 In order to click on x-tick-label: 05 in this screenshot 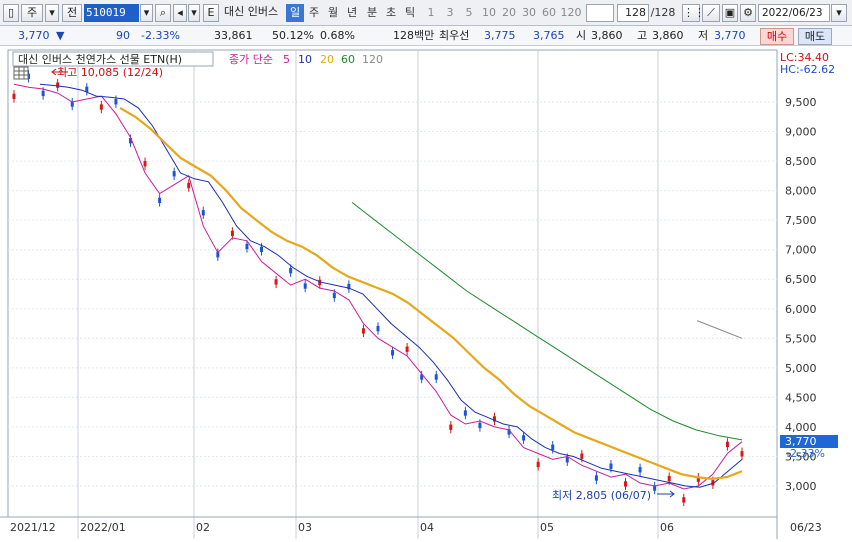, I will do `click(547, 527)`.